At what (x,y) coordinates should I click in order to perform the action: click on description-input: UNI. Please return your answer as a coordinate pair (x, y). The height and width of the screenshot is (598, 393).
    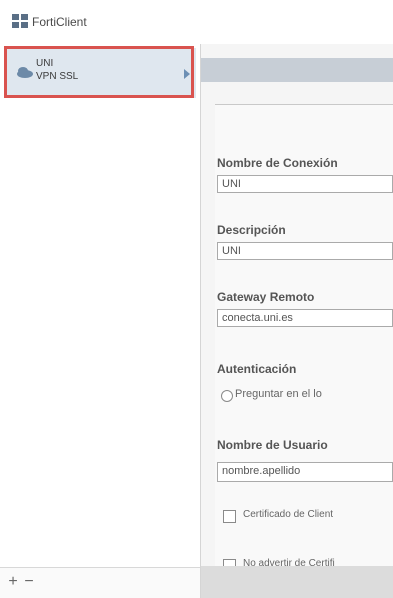
    Looking at the image, I should click on (305, 251).